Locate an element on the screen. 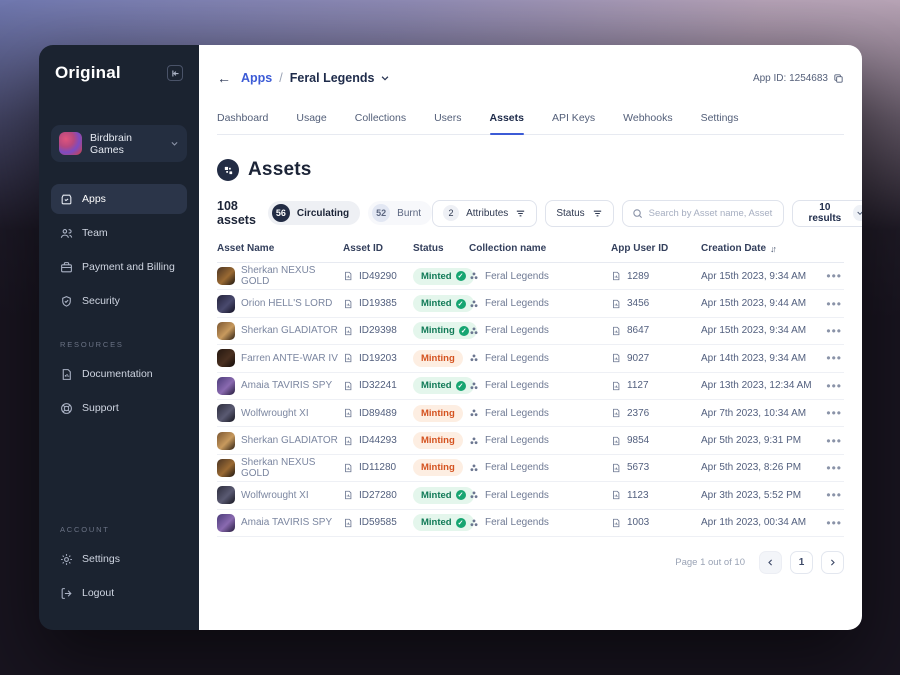  results-per-page-dropdown: 10 results is located at coordinates (827, 213).